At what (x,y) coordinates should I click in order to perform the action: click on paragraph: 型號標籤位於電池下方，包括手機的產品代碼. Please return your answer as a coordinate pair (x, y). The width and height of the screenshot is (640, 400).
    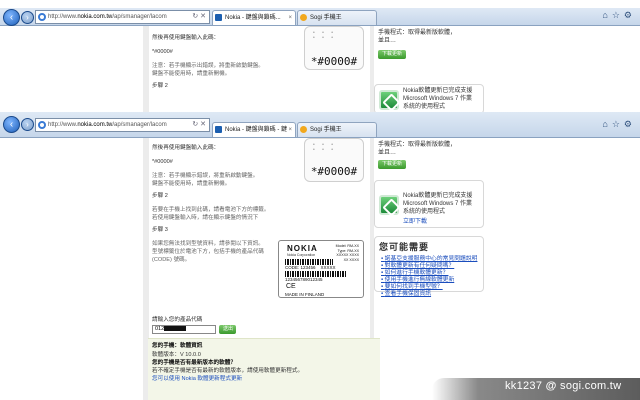
    Looking at the image, I should click on (208, 252).